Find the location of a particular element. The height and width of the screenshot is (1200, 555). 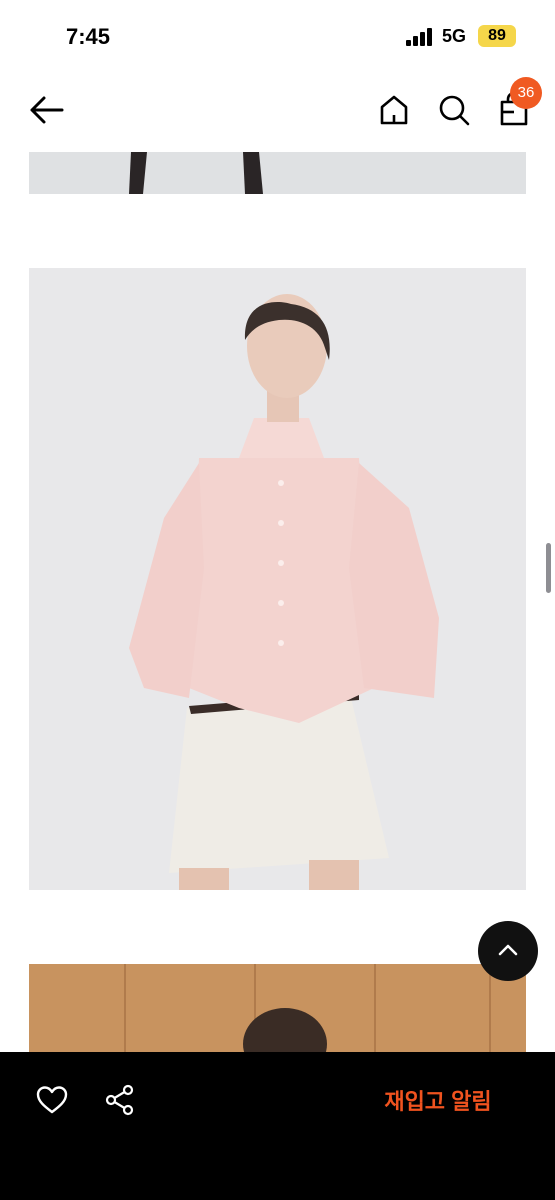

search-icon is located at coordinates (454, 110).